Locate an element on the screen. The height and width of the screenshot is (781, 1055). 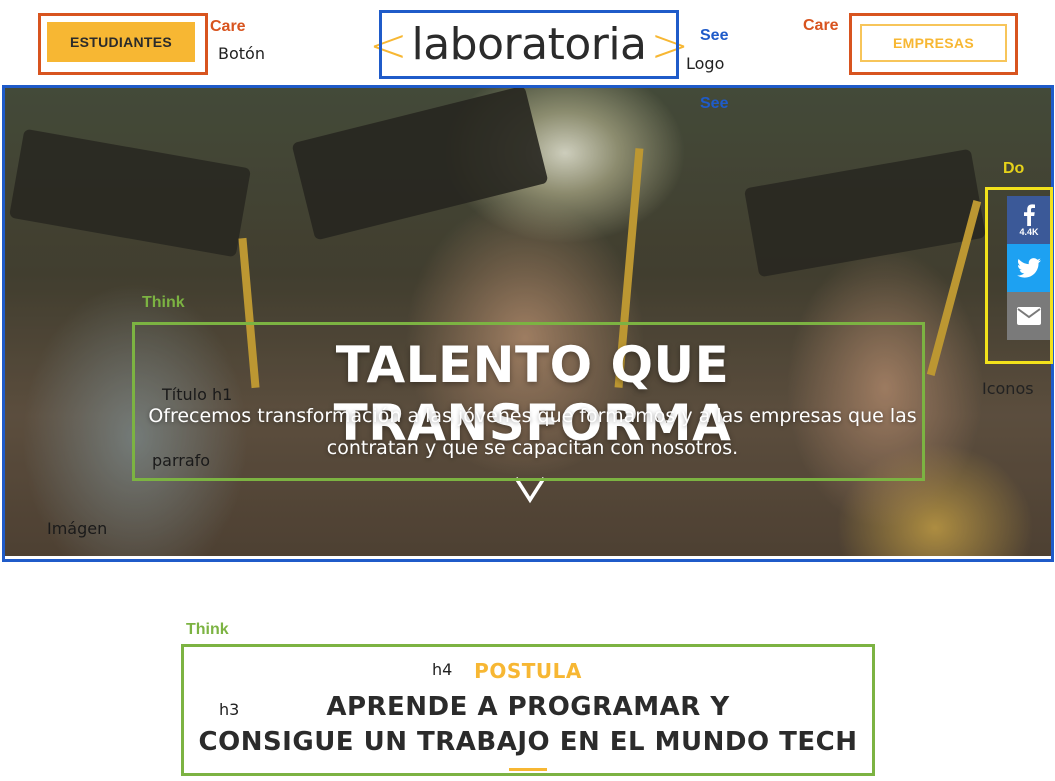
see-tag-logo: See is located at coordinates (714, 35).